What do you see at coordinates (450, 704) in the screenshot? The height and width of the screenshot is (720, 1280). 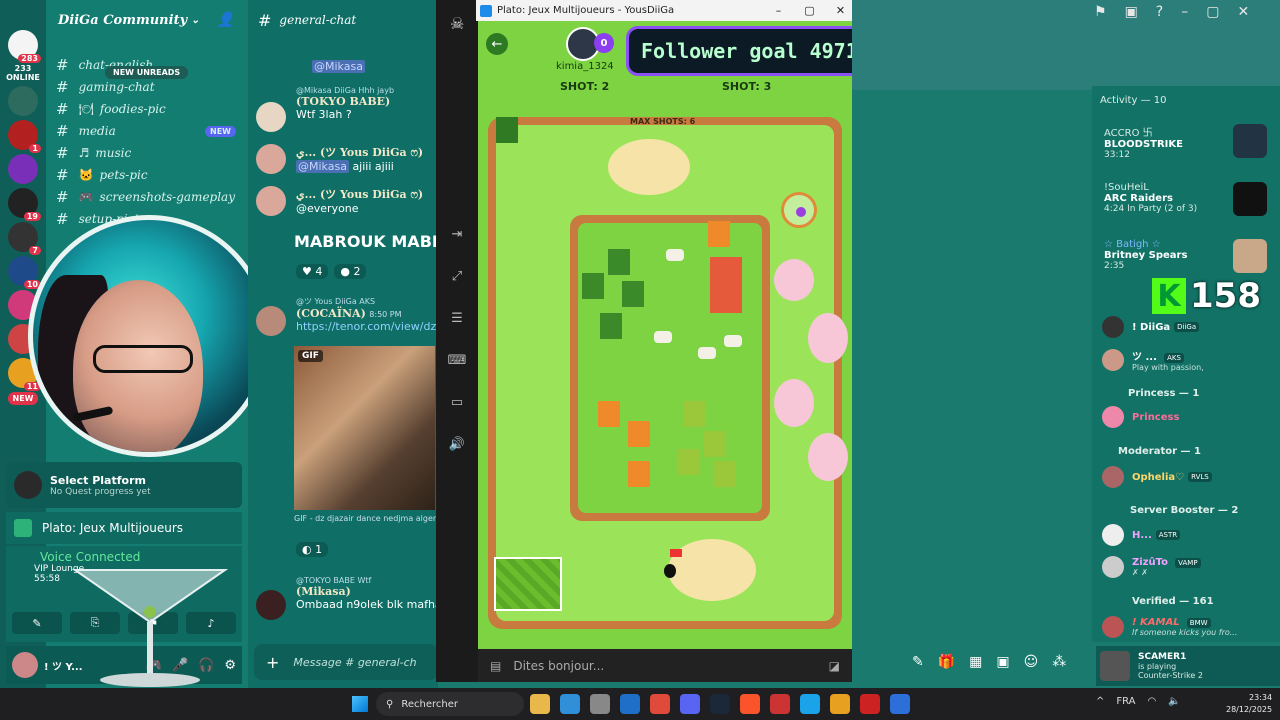 I see `taskbar-search: ⚲ Rechercher` at bounding box center [450, 704].